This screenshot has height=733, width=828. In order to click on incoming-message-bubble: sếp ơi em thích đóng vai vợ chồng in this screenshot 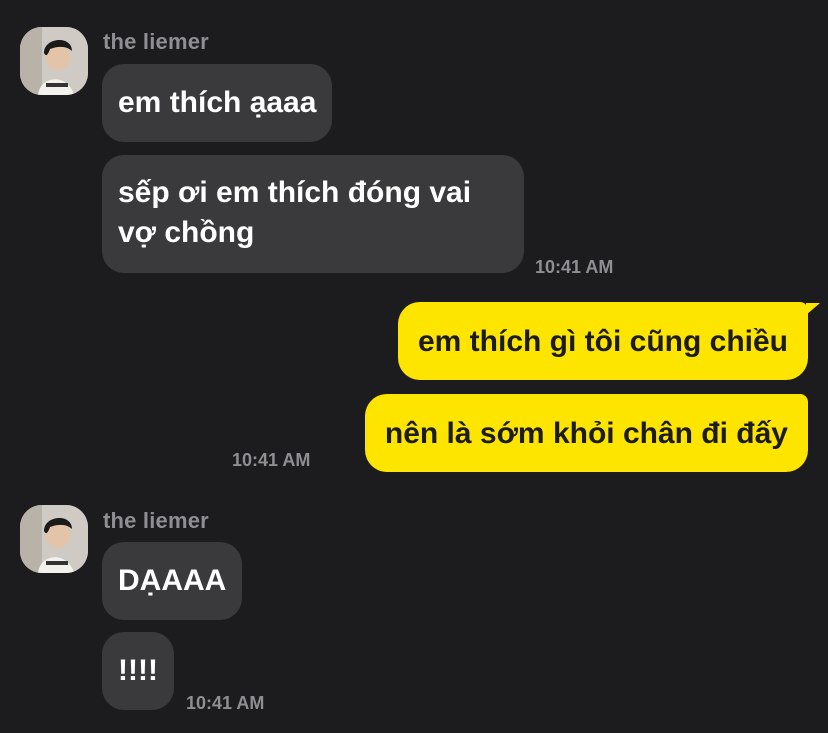, I will do `click(313, 214)`.